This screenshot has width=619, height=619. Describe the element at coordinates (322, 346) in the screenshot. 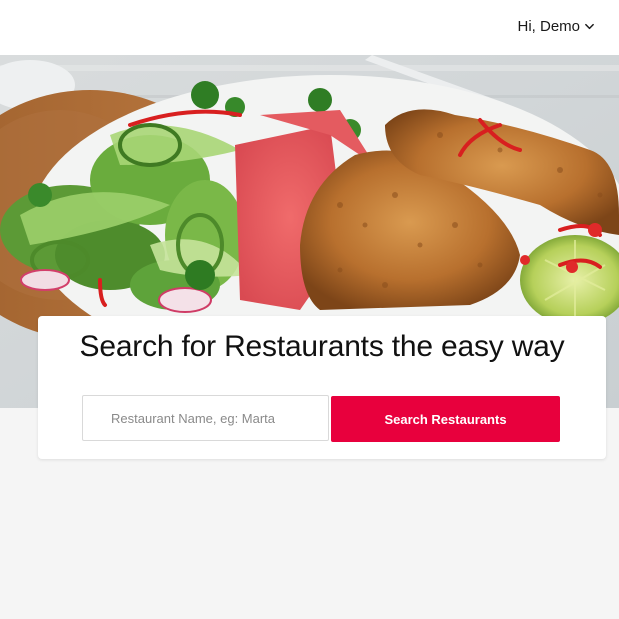

I see `search-title: Search for Restaurants the easy way` at that location.